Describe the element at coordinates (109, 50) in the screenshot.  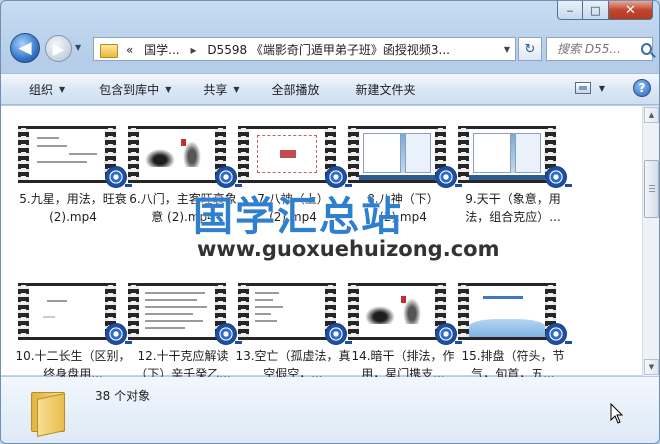
I see `folder-icon` at that location.